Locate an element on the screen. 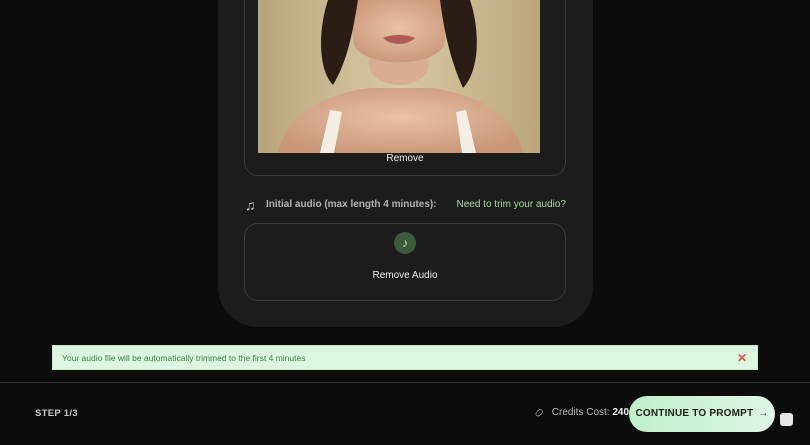 The image size is (810, 445). music-note-icon: ♫ is located at coordinates (250, 205).